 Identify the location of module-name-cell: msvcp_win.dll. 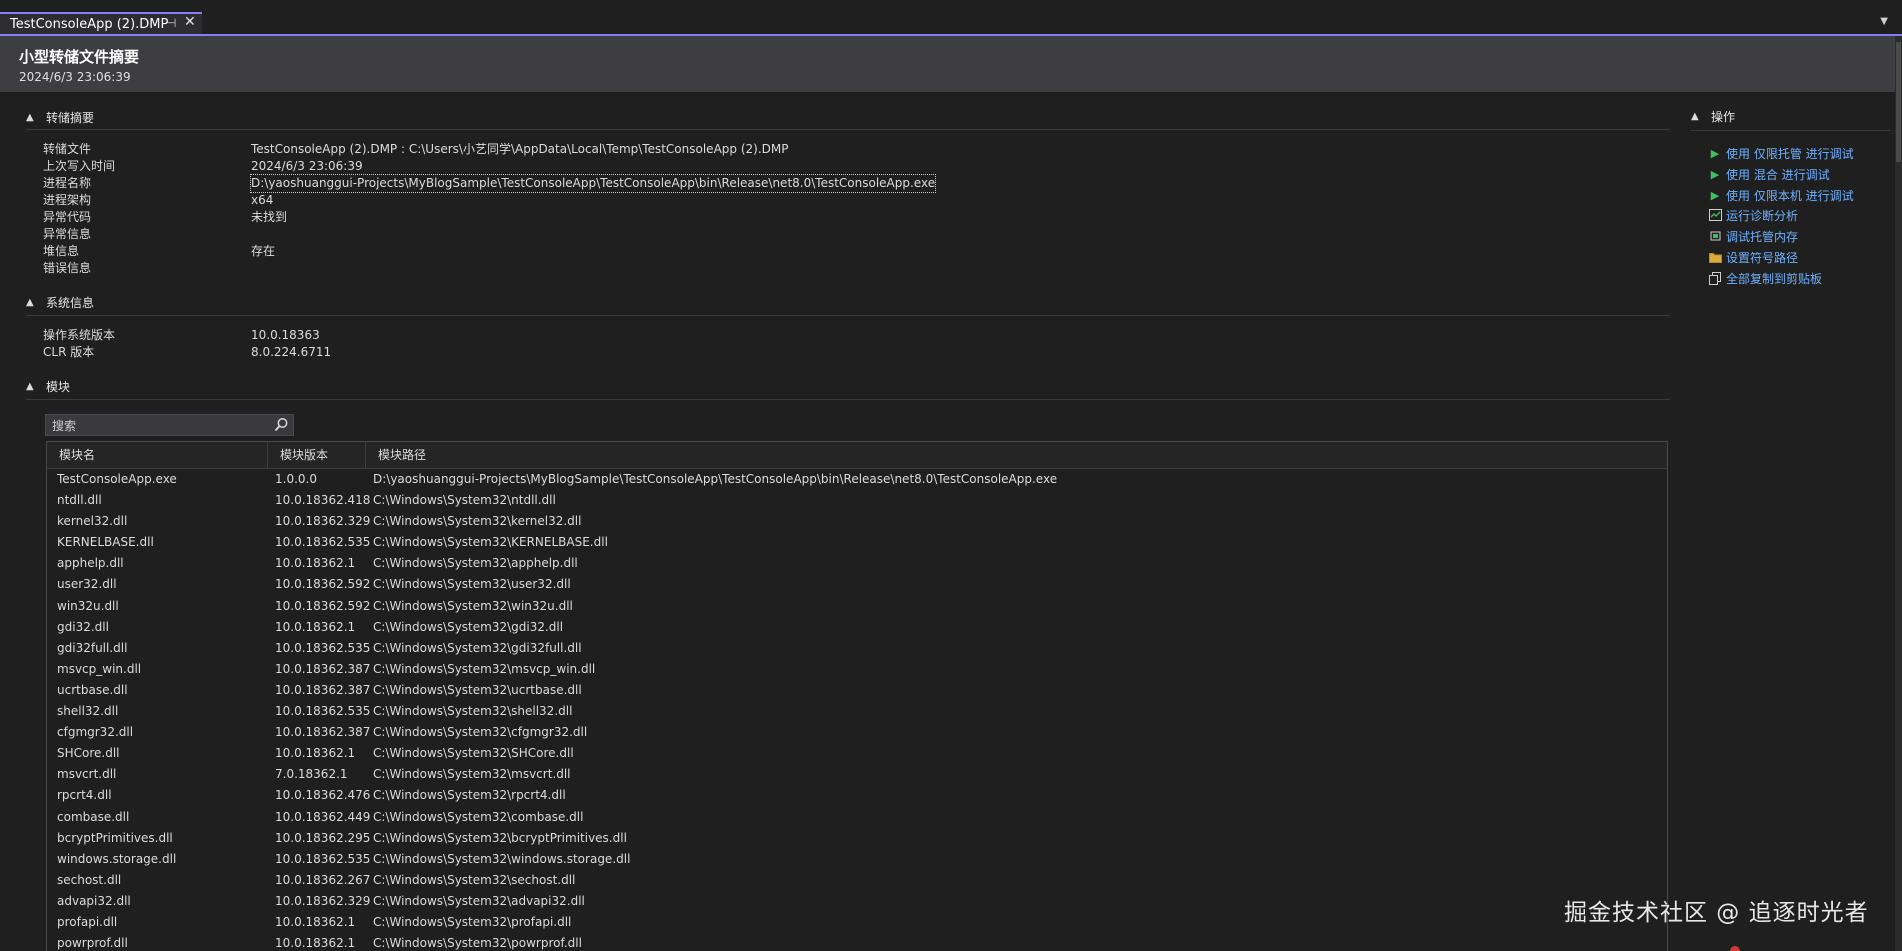
(99, 668).